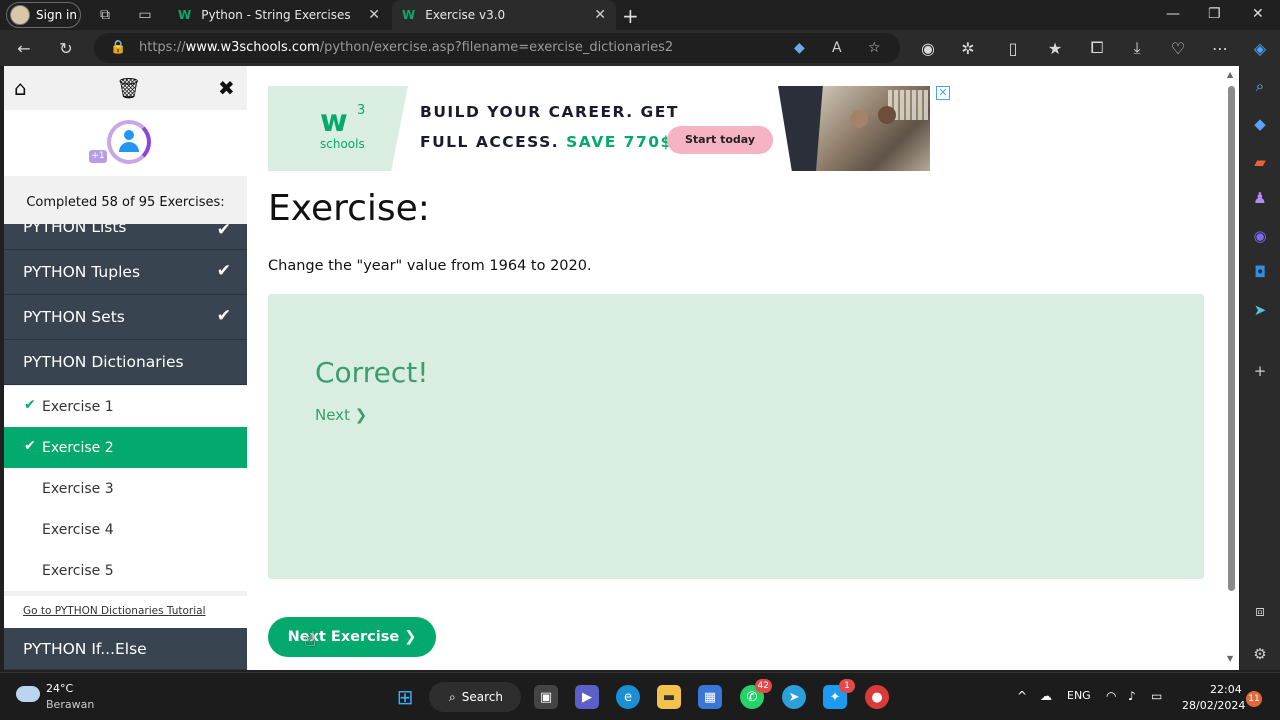  I want to click on tab-actions-icon: ▭, so click(145, 15).